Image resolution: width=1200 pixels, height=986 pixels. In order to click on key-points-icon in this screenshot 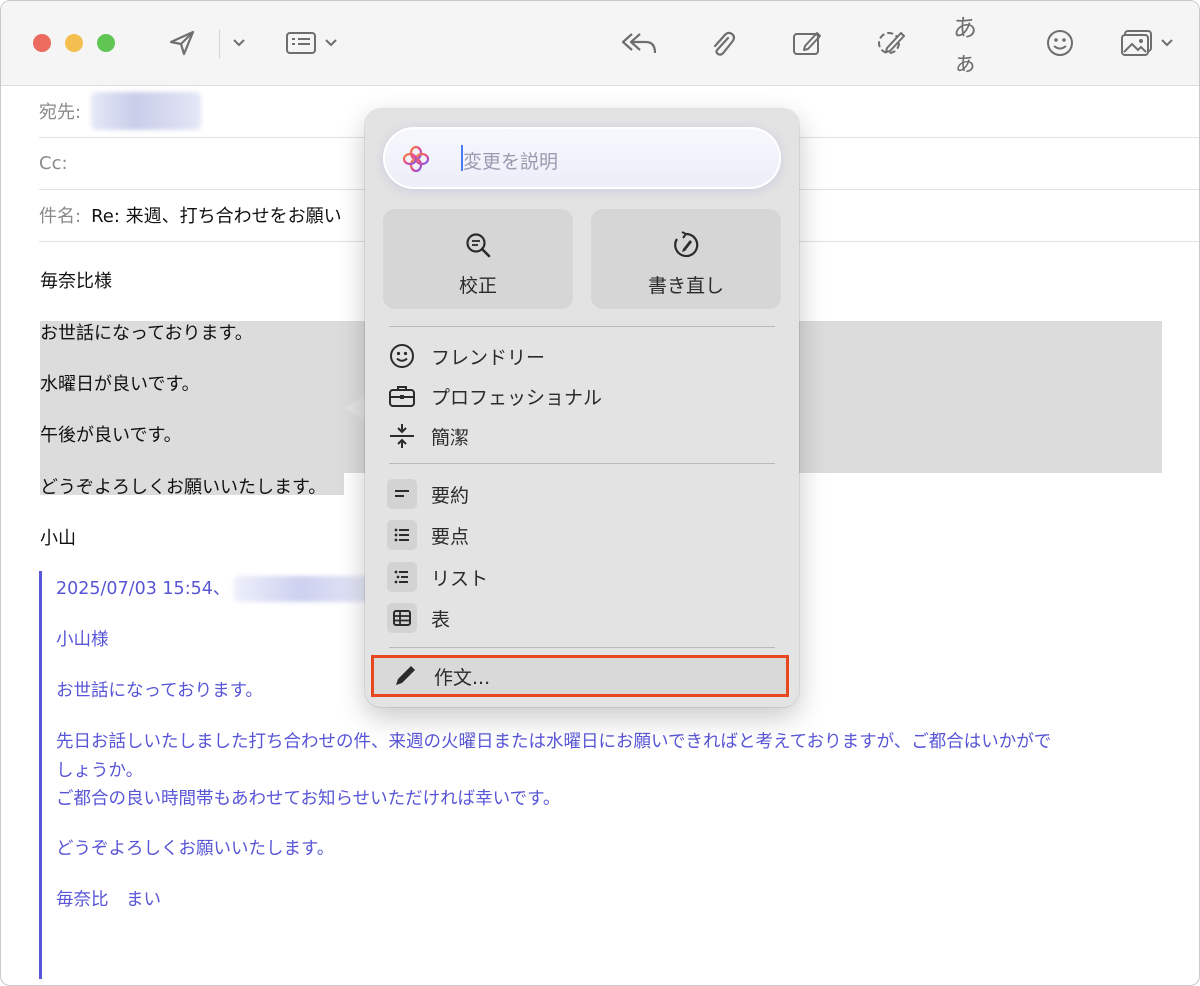, I will do `click(402, 535)`.